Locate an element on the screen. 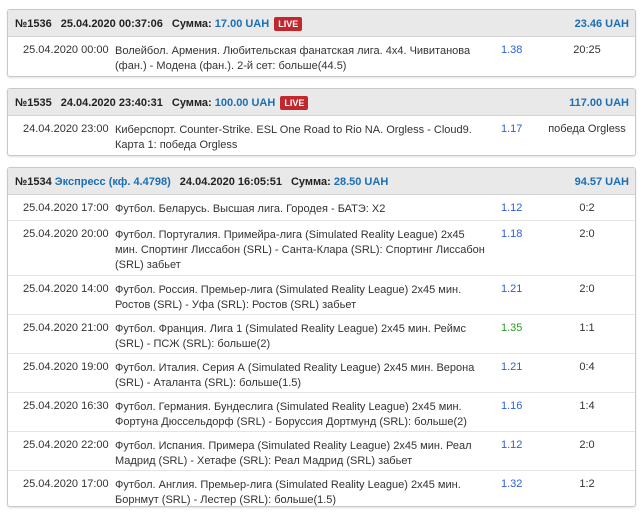  event-coefficient: 1.32 is located at coordinates (512, 484).